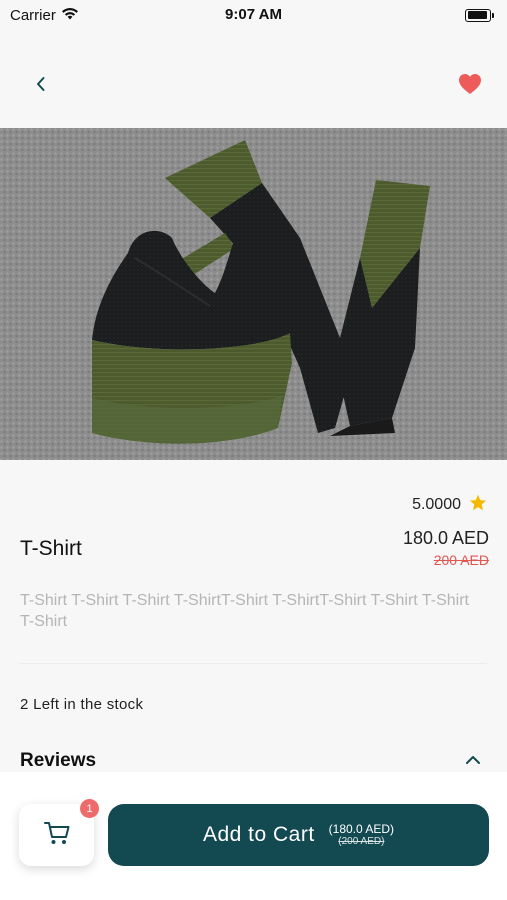  I want to click on cart-icon, so click(57, 835).